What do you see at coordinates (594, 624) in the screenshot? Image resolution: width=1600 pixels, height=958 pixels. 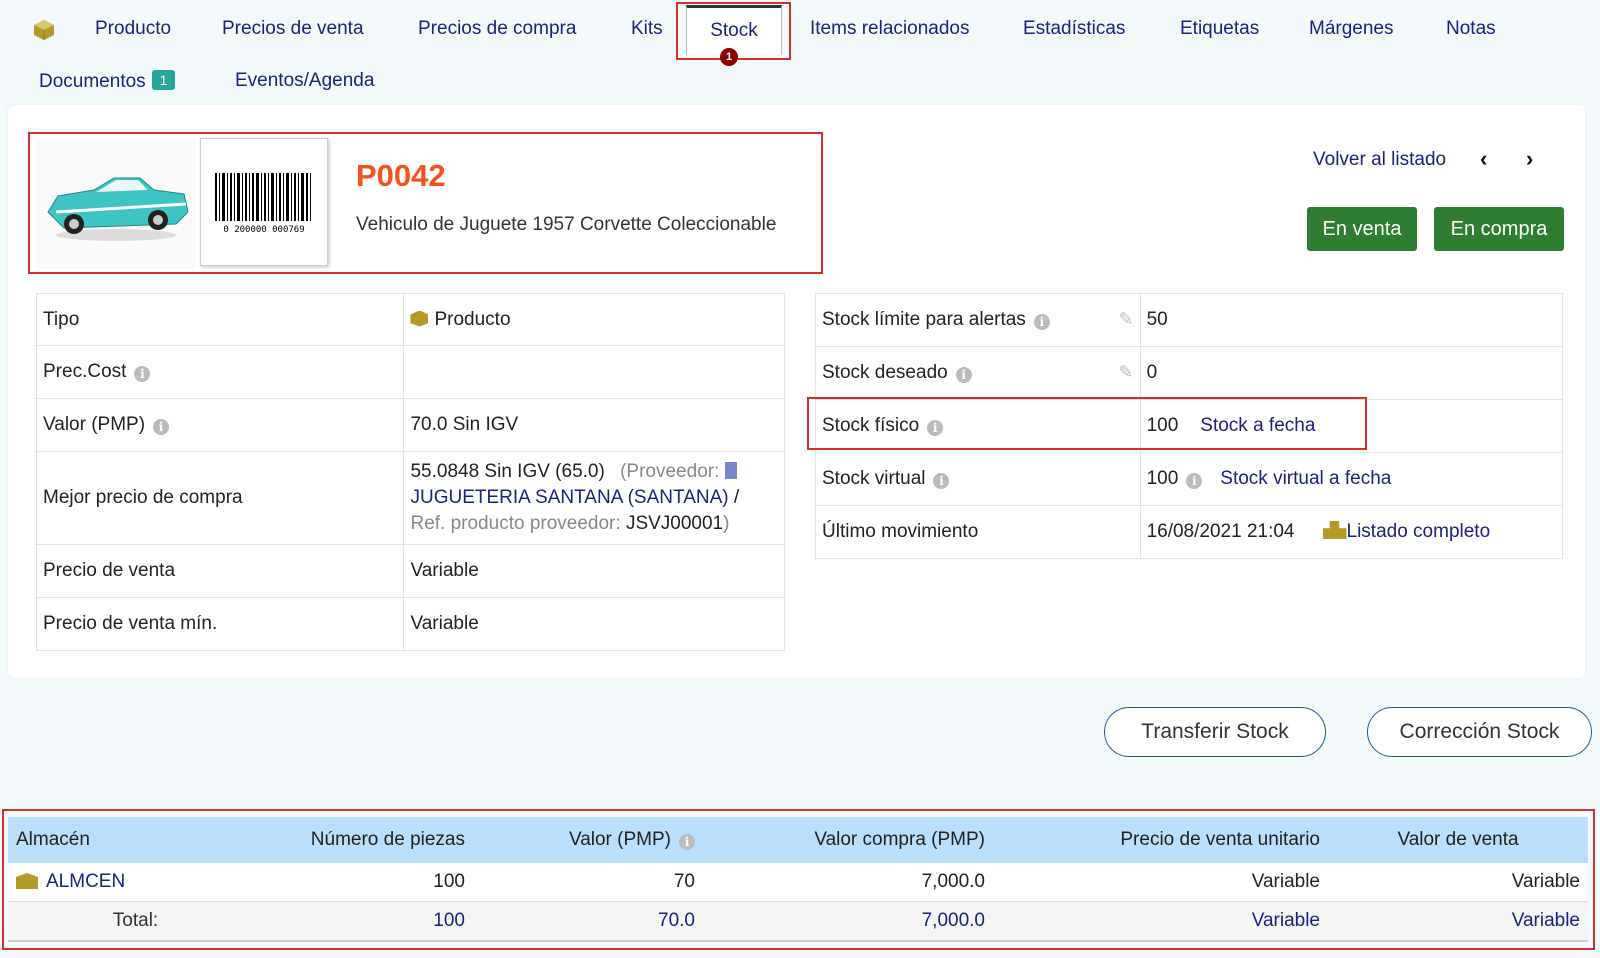 I see `precio-venta-min-value: Variable` at bounding box center [594, 624].